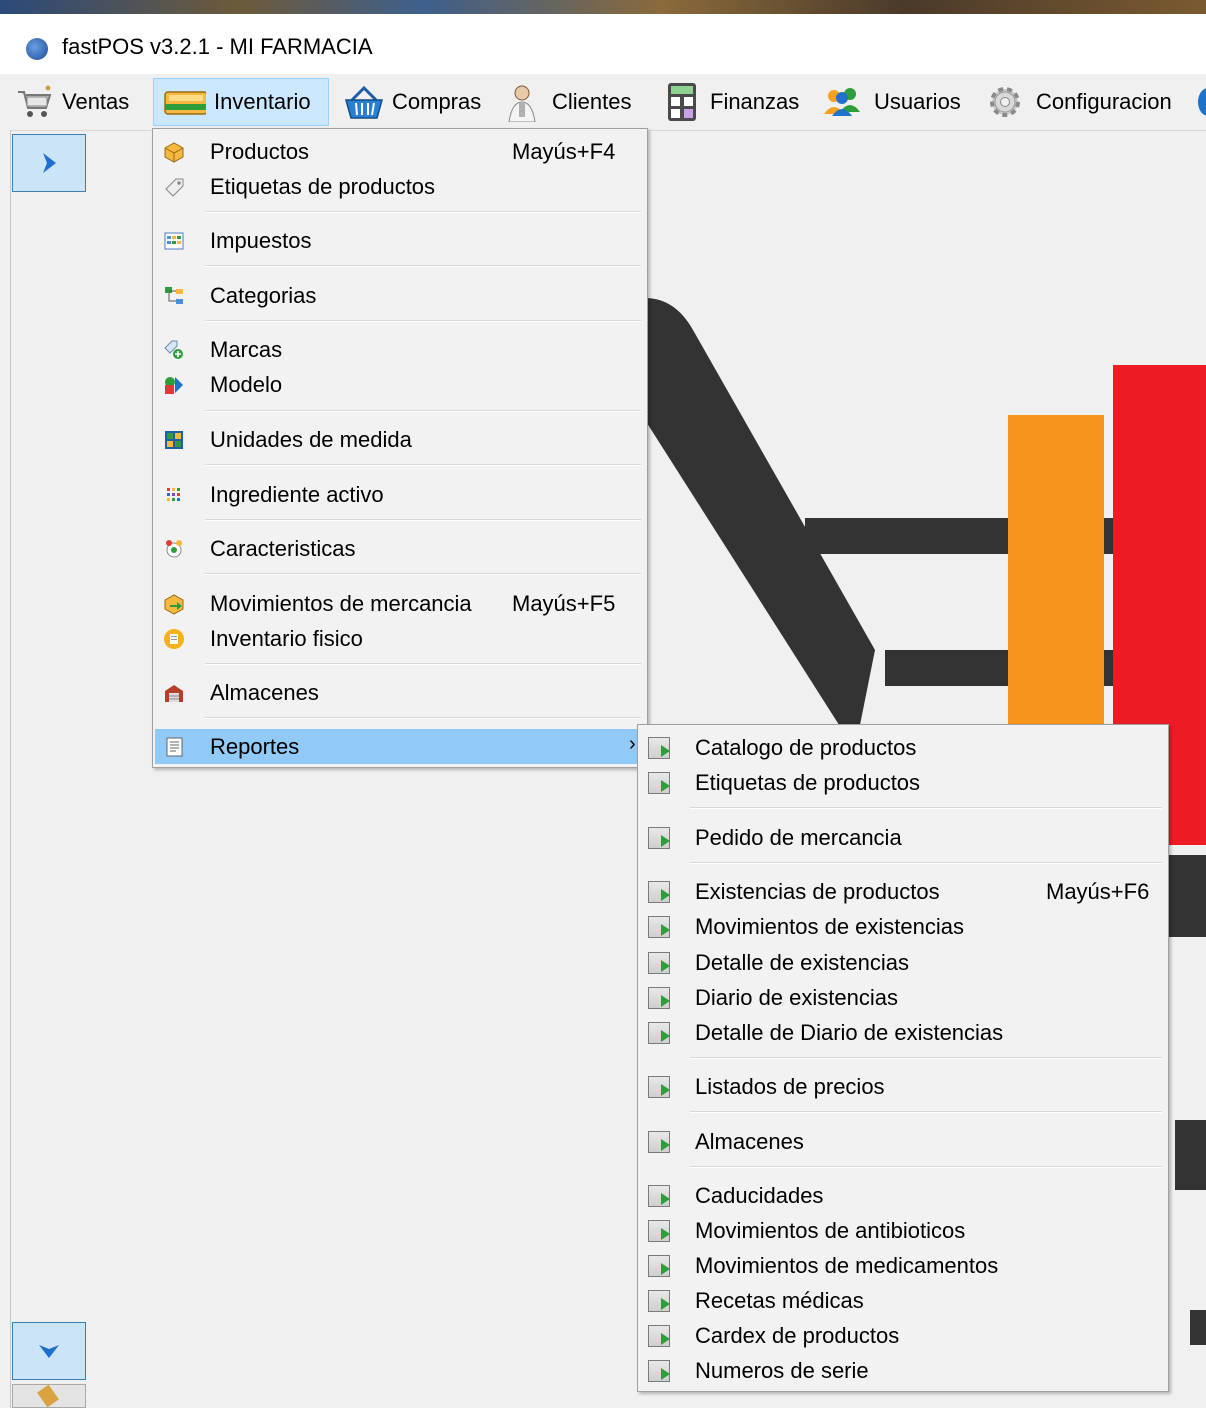 The height and width of the screenshot is (1408, 1206). I want to click on expand-right-button, so click(49, 163).